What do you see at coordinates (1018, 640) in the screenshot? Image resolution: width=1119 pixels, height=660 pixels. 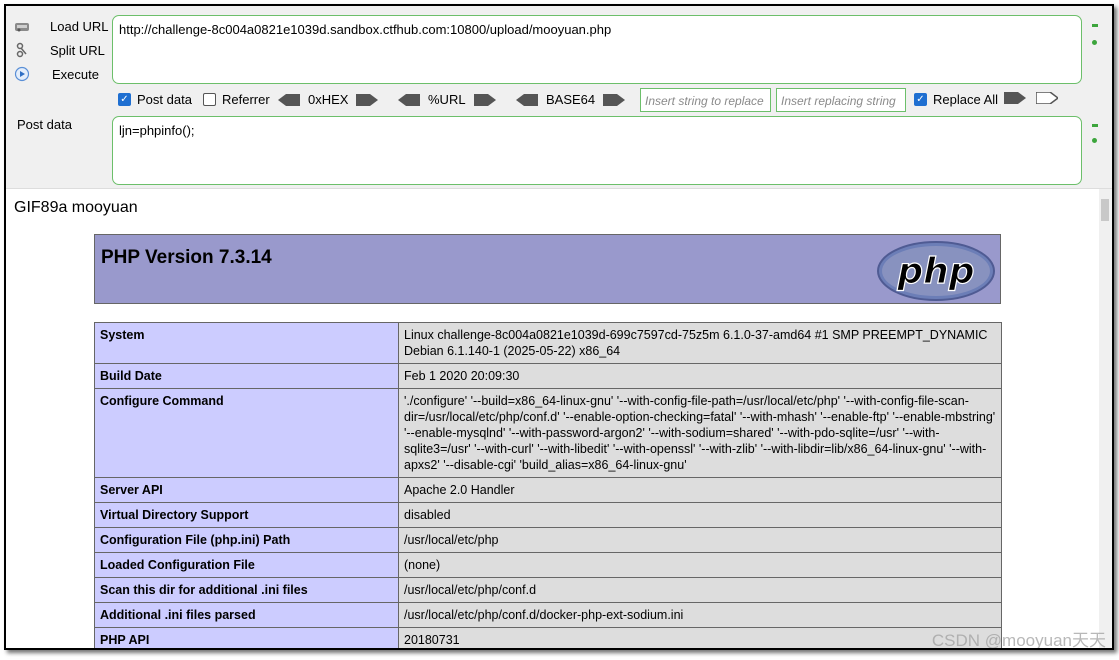 I see `watermark: CSDN @mooyuan天天` at bounding box center [1018, 640].